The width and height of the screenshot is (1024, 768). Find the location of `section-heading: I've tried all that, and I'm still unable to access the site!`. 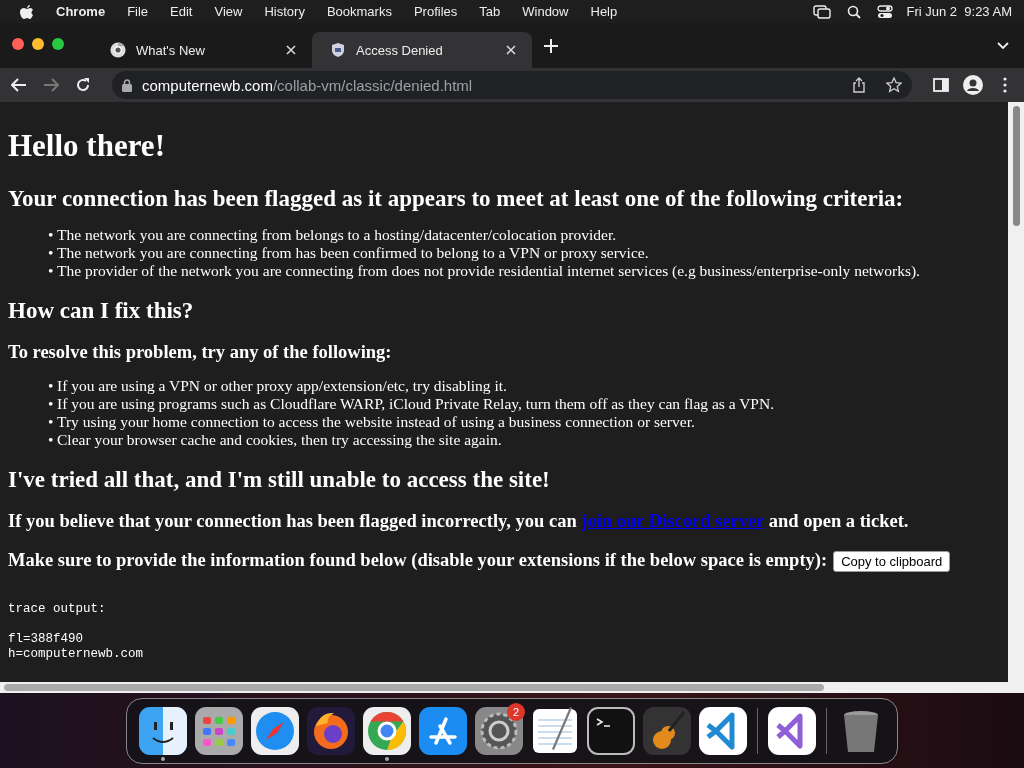

section-heading: I've tried all that, and I'm still unable to access the site! is located at coordinates (279, 480).